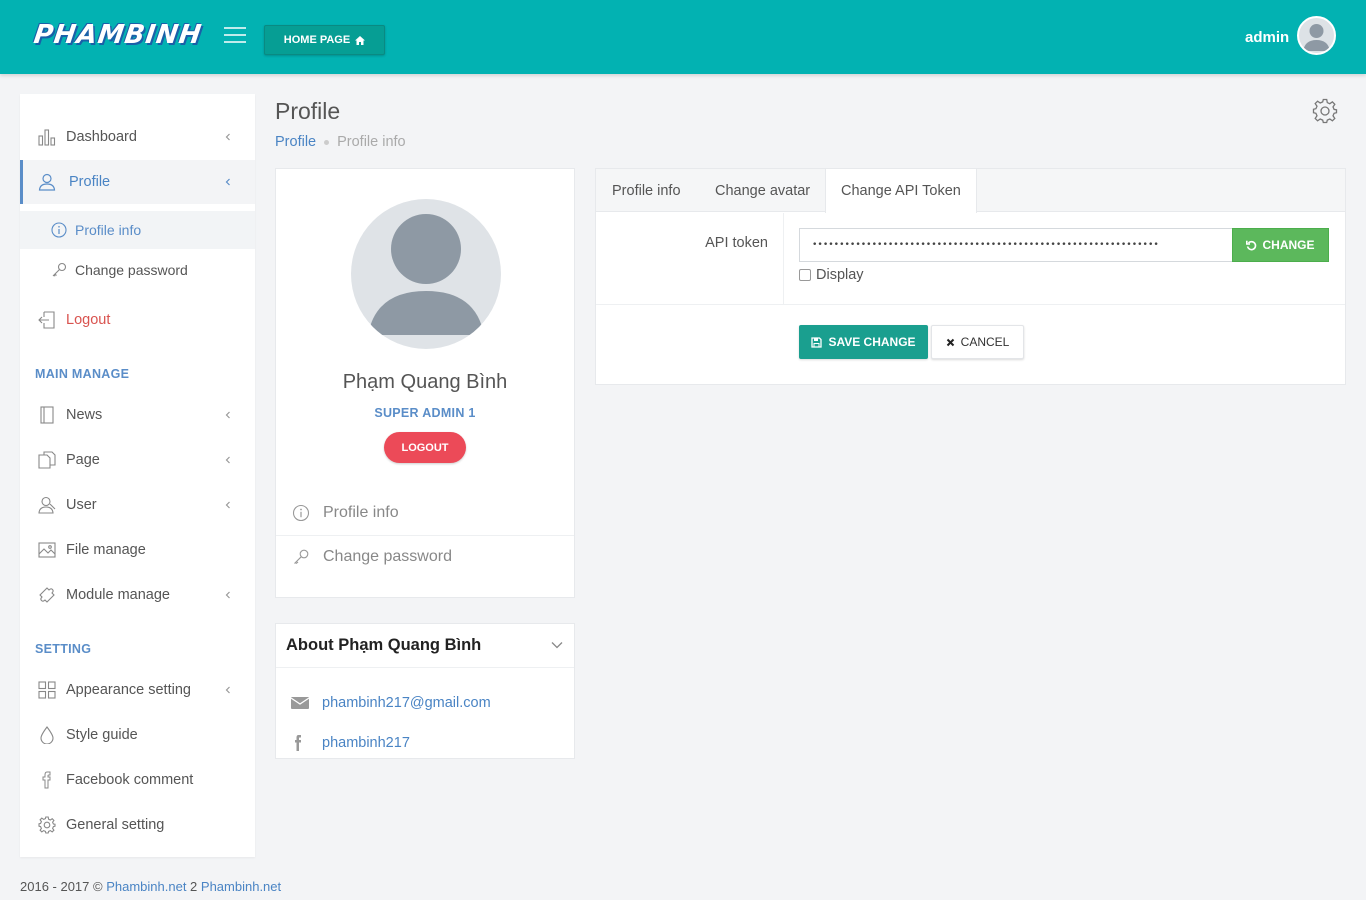 Image resolution: width=1366 pixels, height=900 pixels. I want to click on breadcrumb-current: Profile info, so click(371, 142).